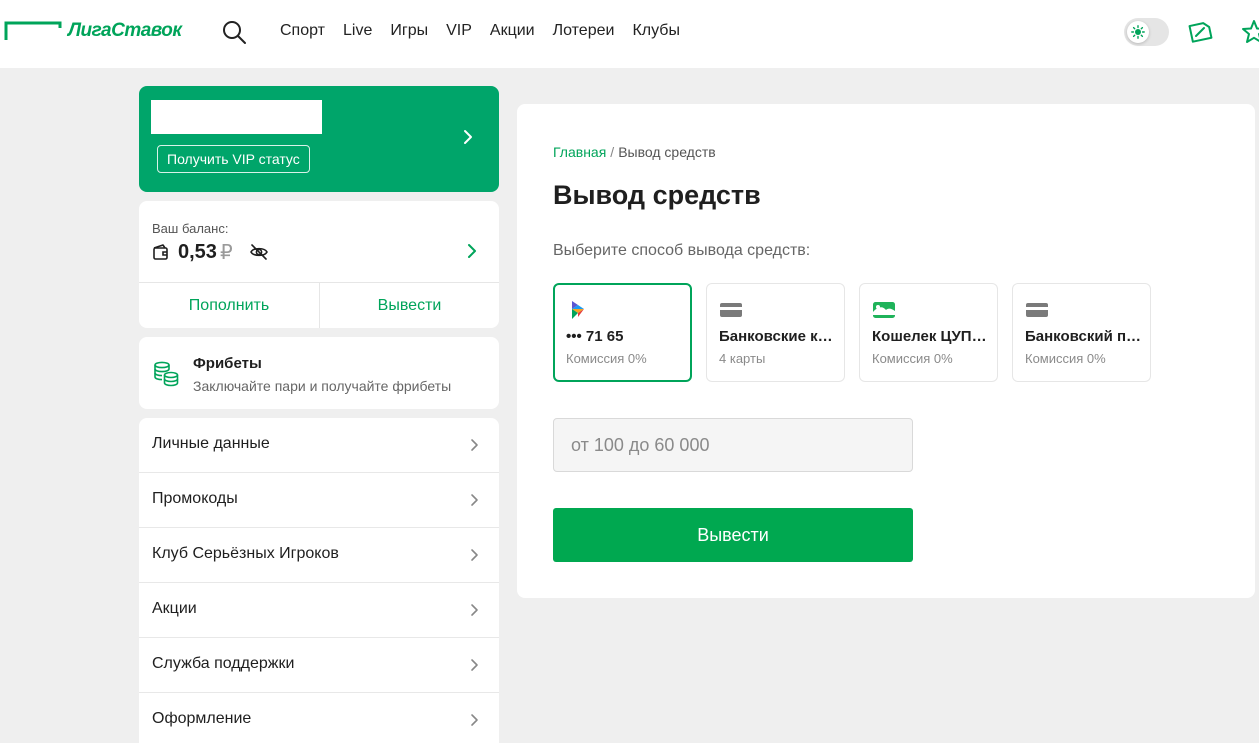 The height and width of the screenshot is (743, 1259). I want to click on main-nav: Спорт Live Игры VIP Акции Лотереи Клубы, so click(489, 31).